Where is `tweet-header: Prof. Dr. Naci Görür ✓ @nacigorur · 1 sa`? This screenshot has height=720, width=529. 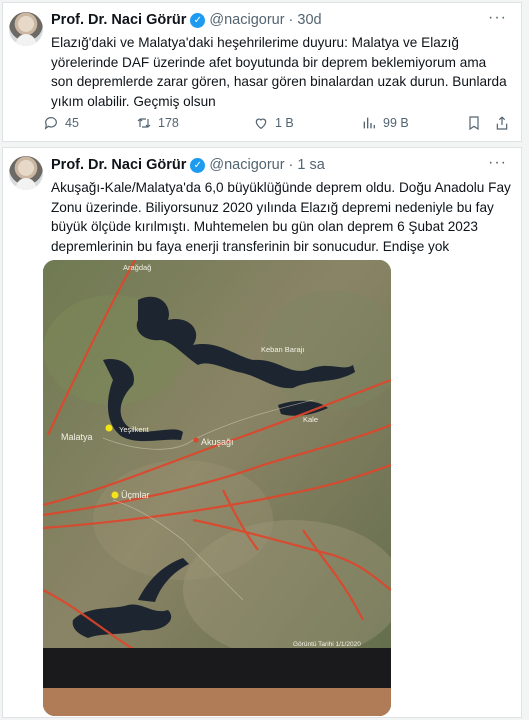
tweet-header: Prof. Dr. Naci Görür ✓ @nacigorur · 1 sa is located at coordinates (188, 165).